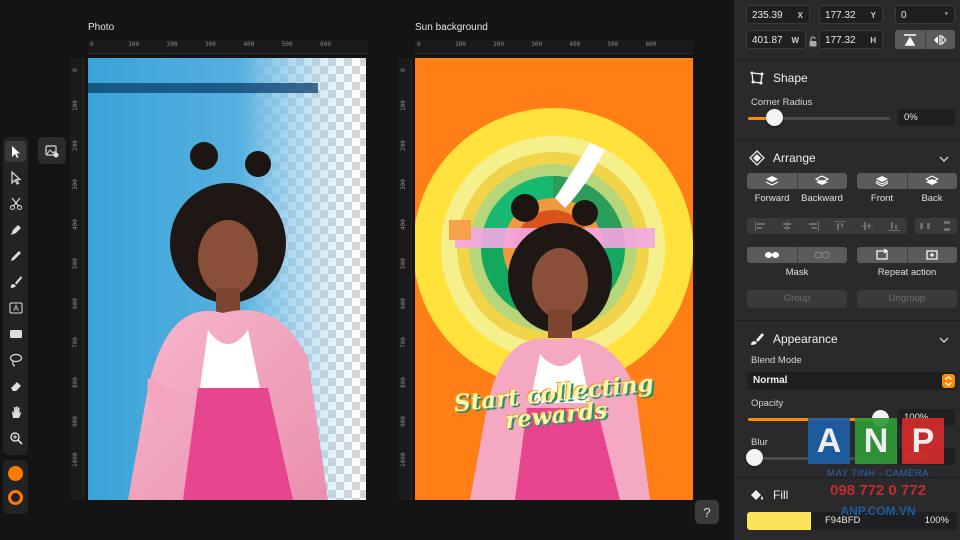  What do you see at coordinates (790, 78) in the screenshot?
I see `shape-title: Shape` at bounding box center [790, 78].